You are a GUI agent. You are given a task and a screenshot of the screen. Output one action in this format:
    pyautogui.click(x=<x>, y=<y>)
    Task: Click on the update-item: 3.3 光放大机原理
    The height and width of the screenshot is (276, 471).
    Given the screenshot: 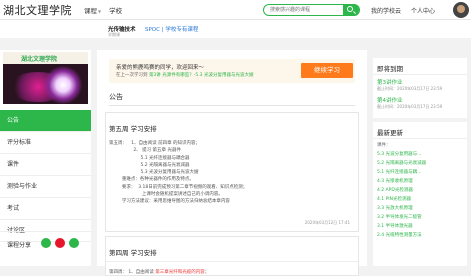 What is the action you would take?
    pyautogui.click(x=395, y=208)
    